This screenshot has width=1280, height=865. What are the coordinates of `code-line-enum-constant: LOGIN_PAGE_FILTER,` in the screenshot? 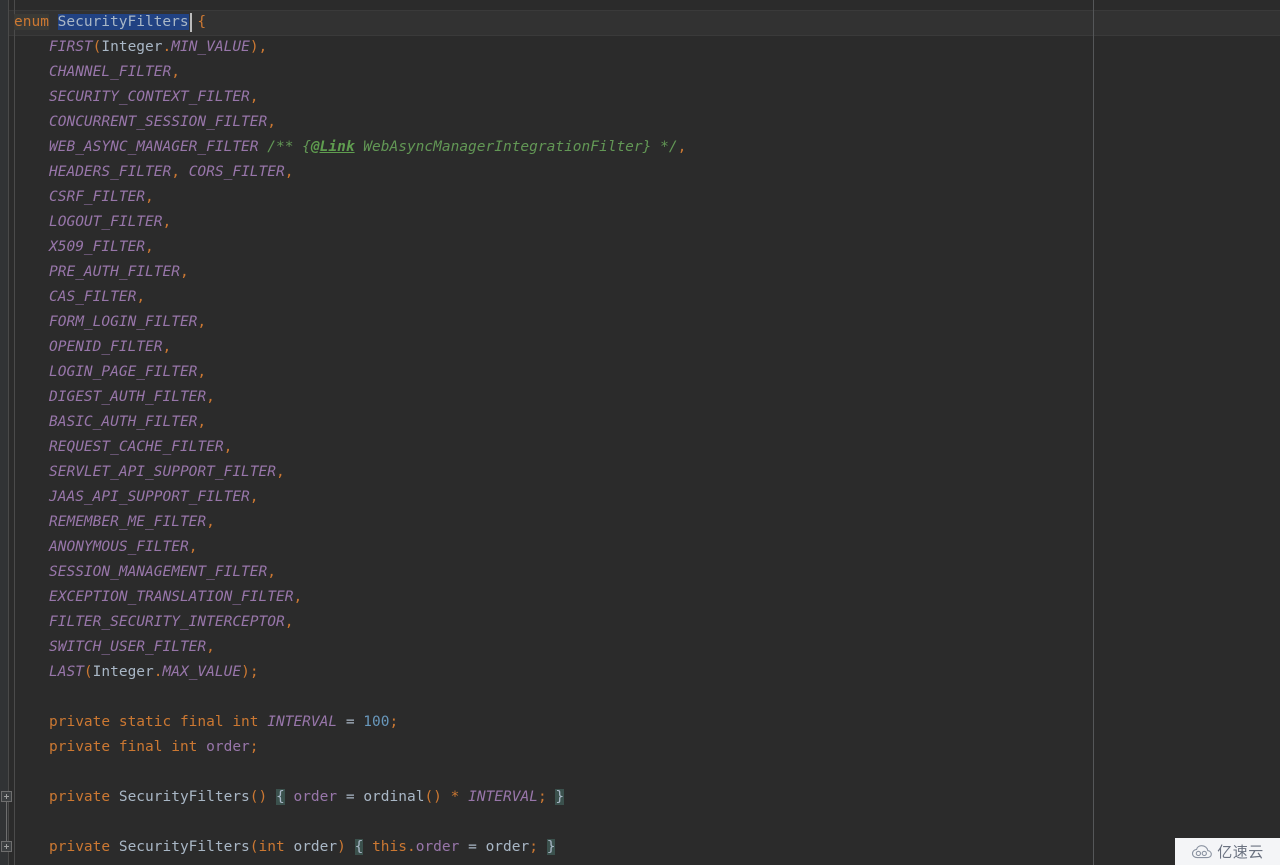 It's located at (127, 372).